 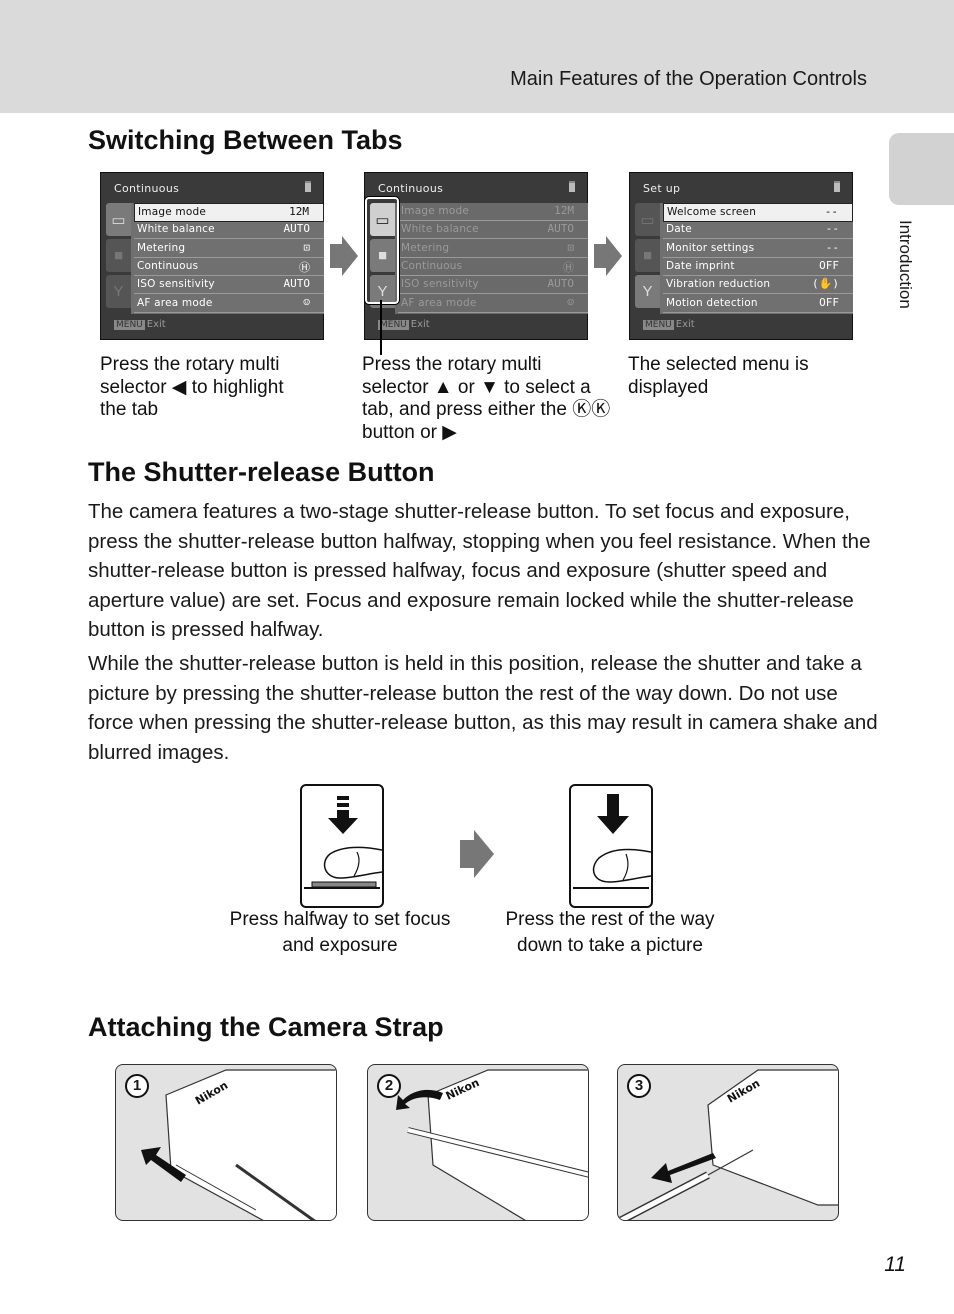 What do you see at coordinates (411, 188) in the screenshot?
I see `menu-title: Continuous` at bounding box center [411, 188].